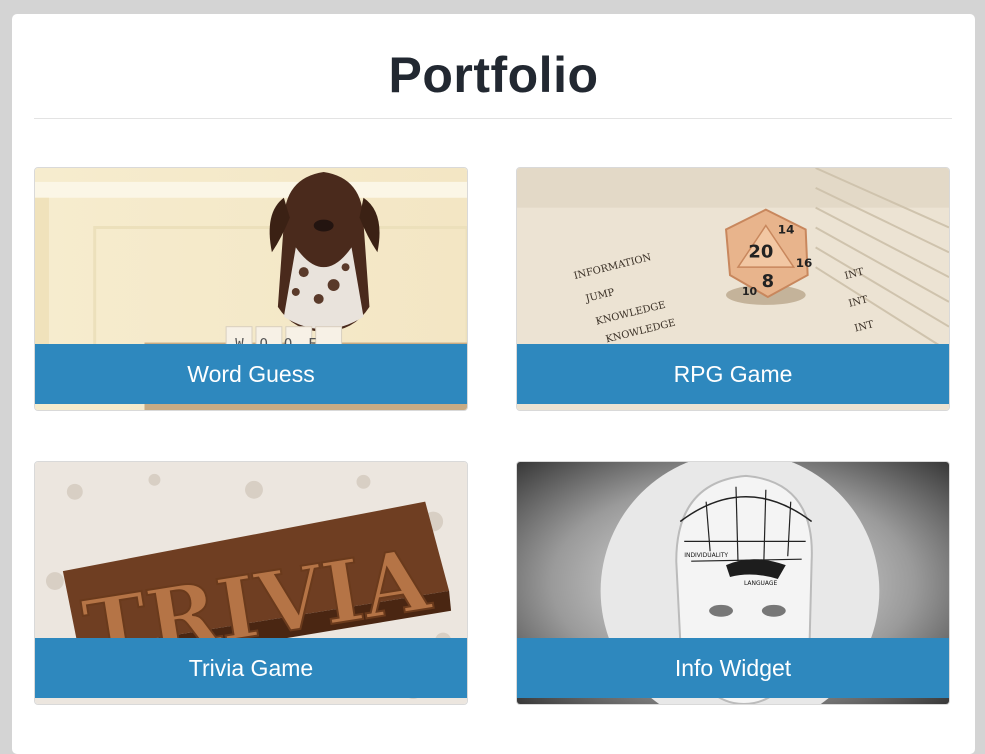 The height and width of the screenshot is (754, 985). Describe the element at coordinates (251, 583) in the screenshot. I see `project-card-trivia-game: TRIVIA Trivia Game` at that location.